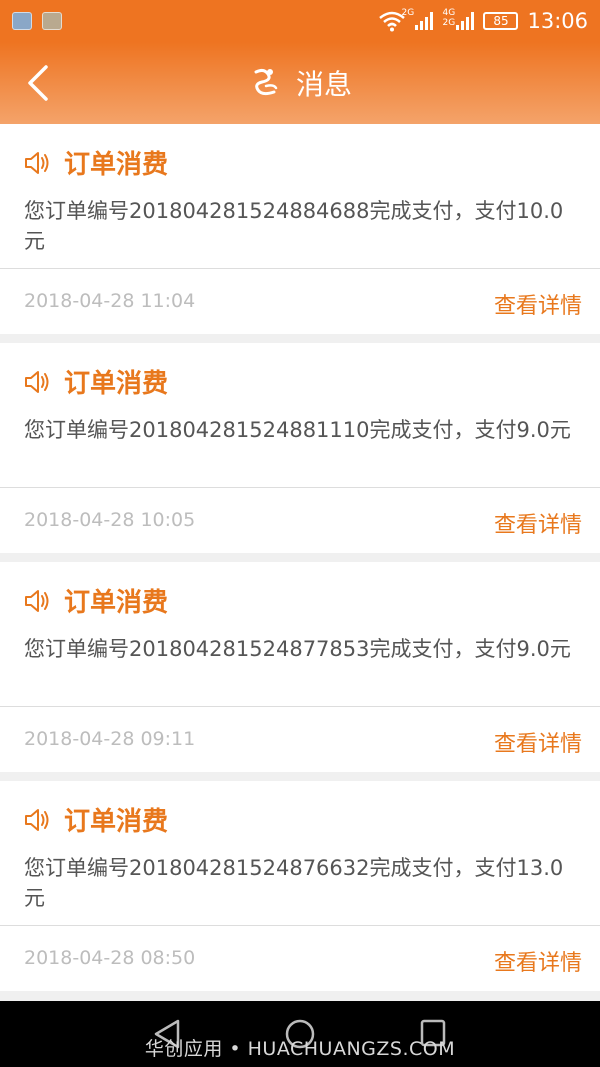  Describe the element at coordinates (294, 883) in the screenshot. I see `message-body: 您订单编号201804281524876632完成支付，支付13.0元` at that location.